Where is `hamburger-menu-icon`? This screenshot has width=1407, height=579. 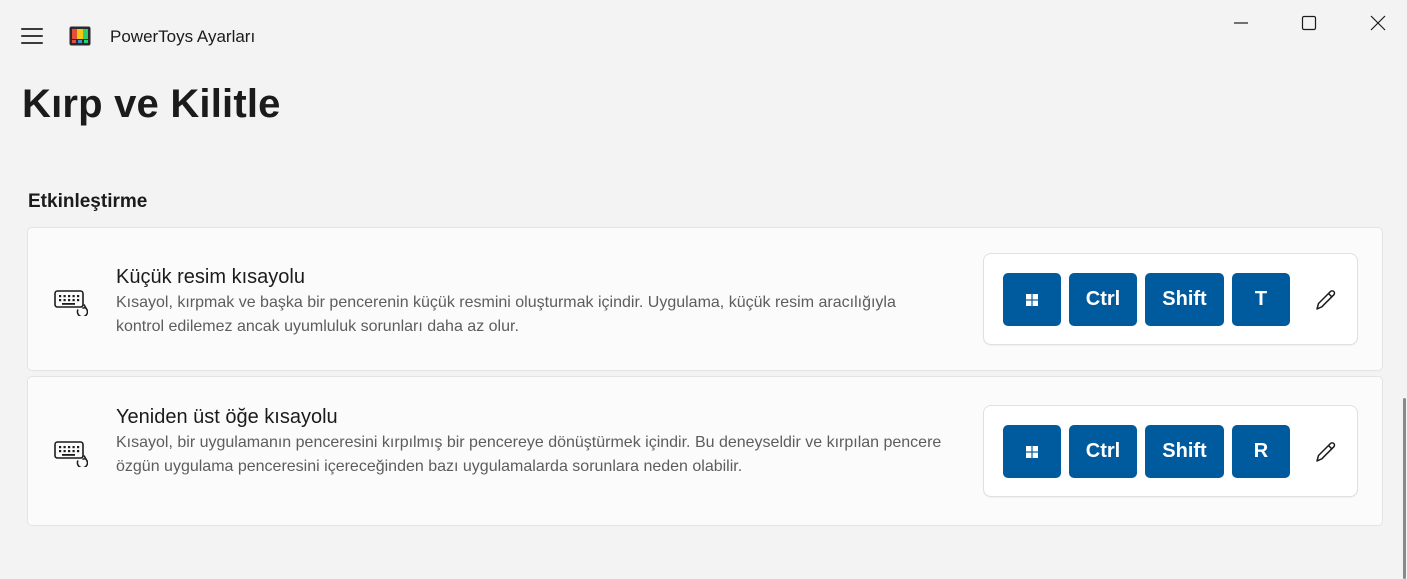
hamburger-menu-icon is located at coordinates (32, 36).